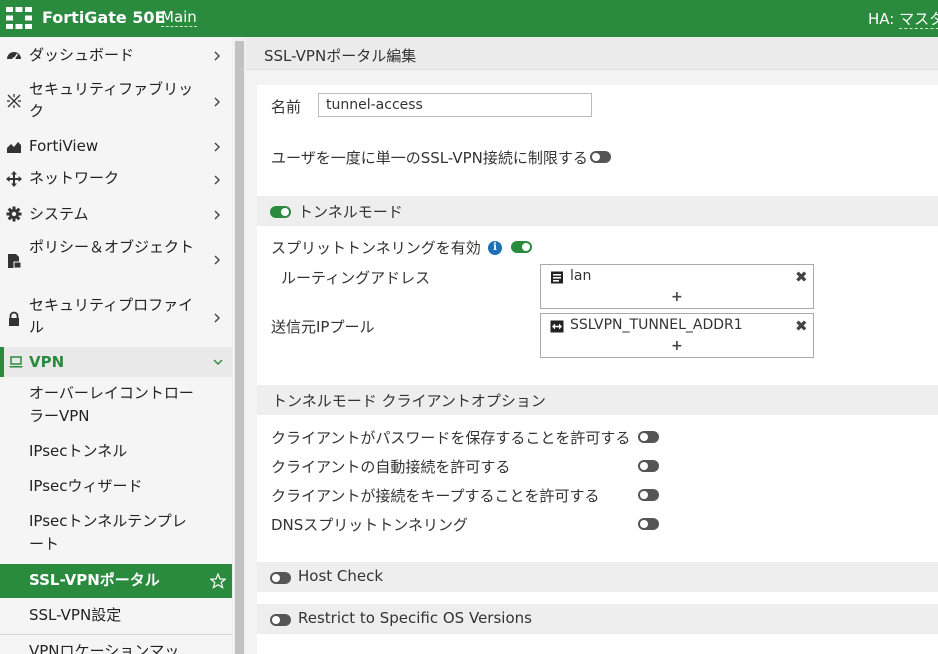 The image size is (938, 654). Describe the element at coordinates (104, 648) in the screenshot. I see `sidebar-subitem-label: VPNロケーションマップ` at that location.